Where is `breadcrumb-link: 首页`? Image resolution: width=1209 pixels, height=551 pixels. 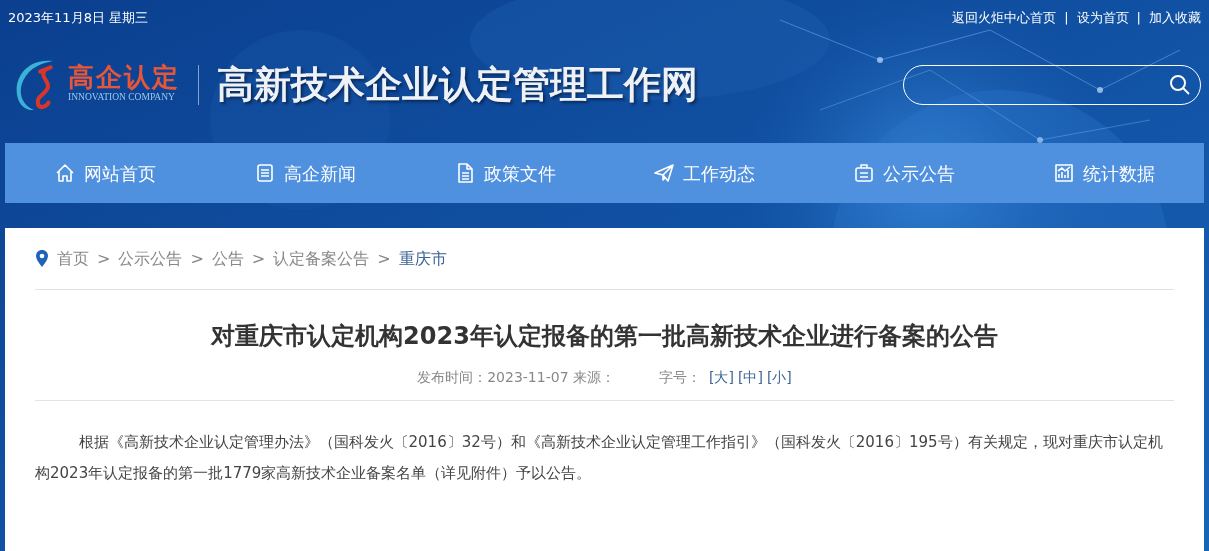
breadcrumb-link: 首页 is located at coordinates (73, 258).